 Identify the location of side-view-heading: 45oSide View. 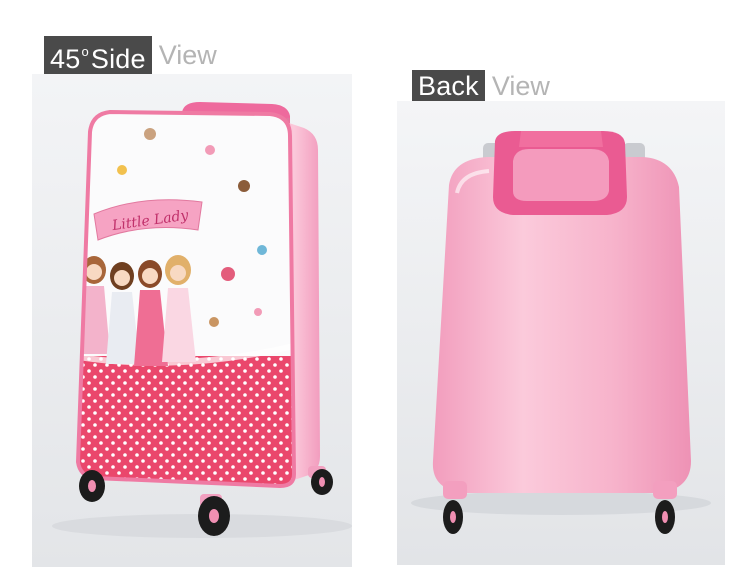
(130, 55).